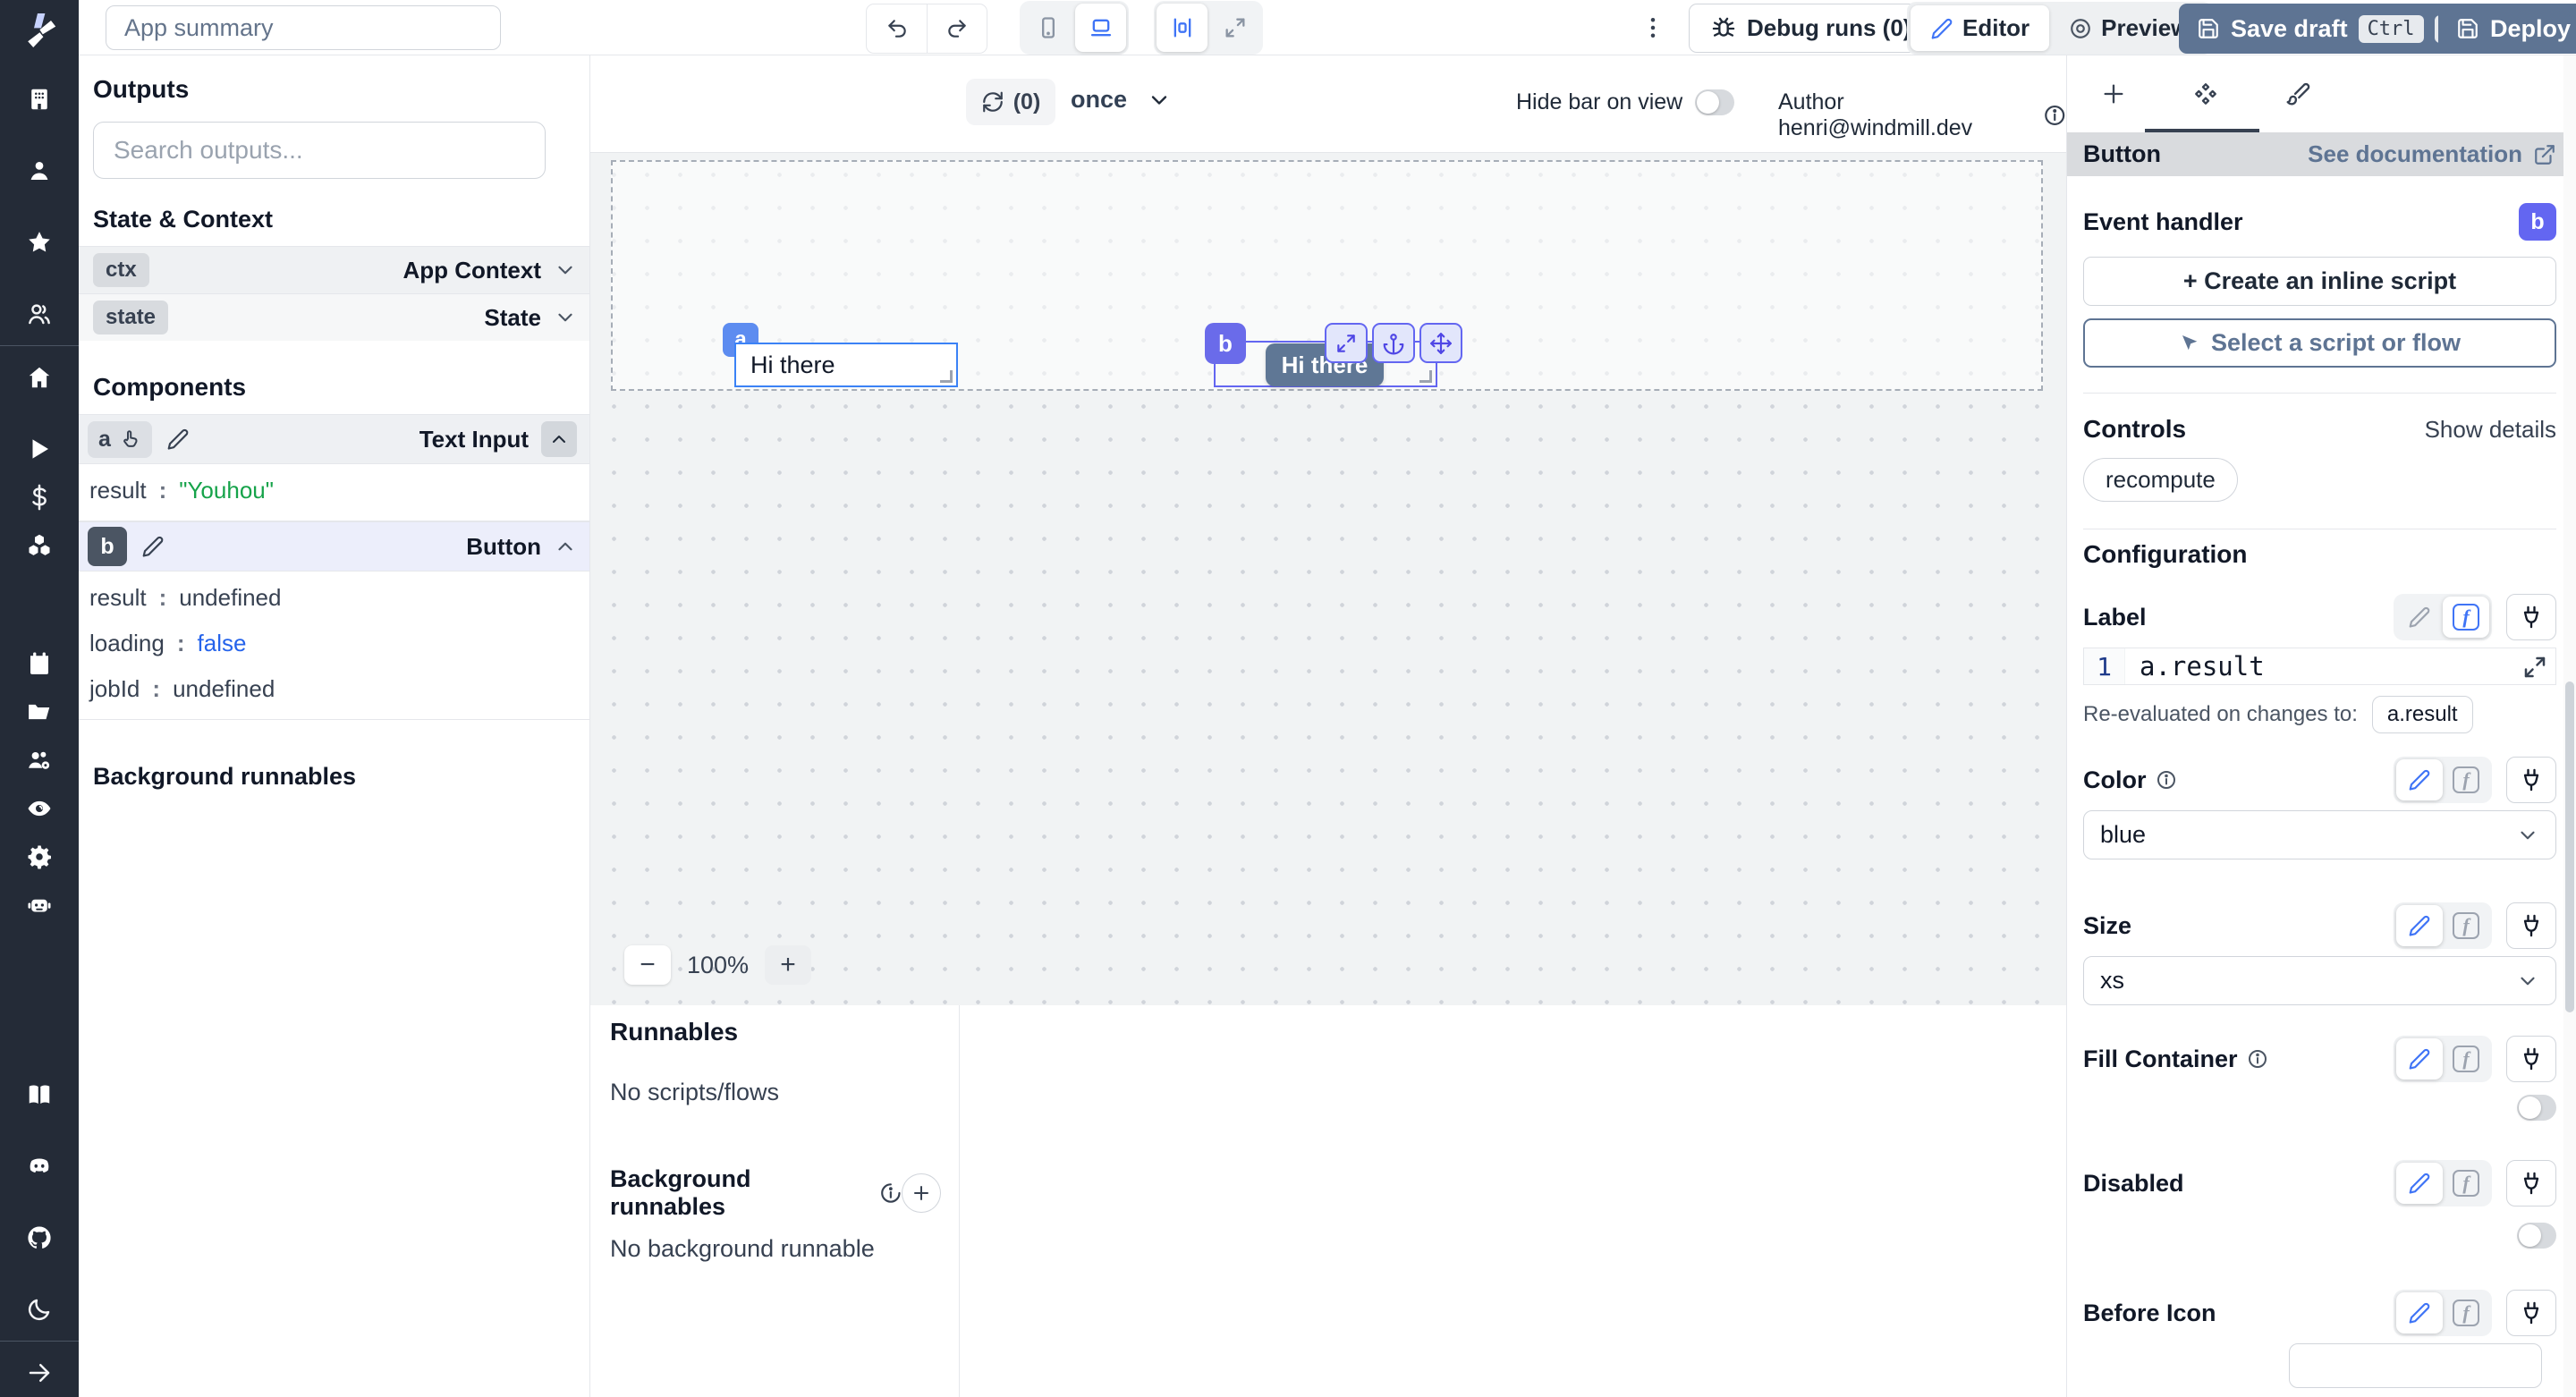 This screenshot has width=2576, height=1397. I want to click on folders-icon, so click(39, 712).